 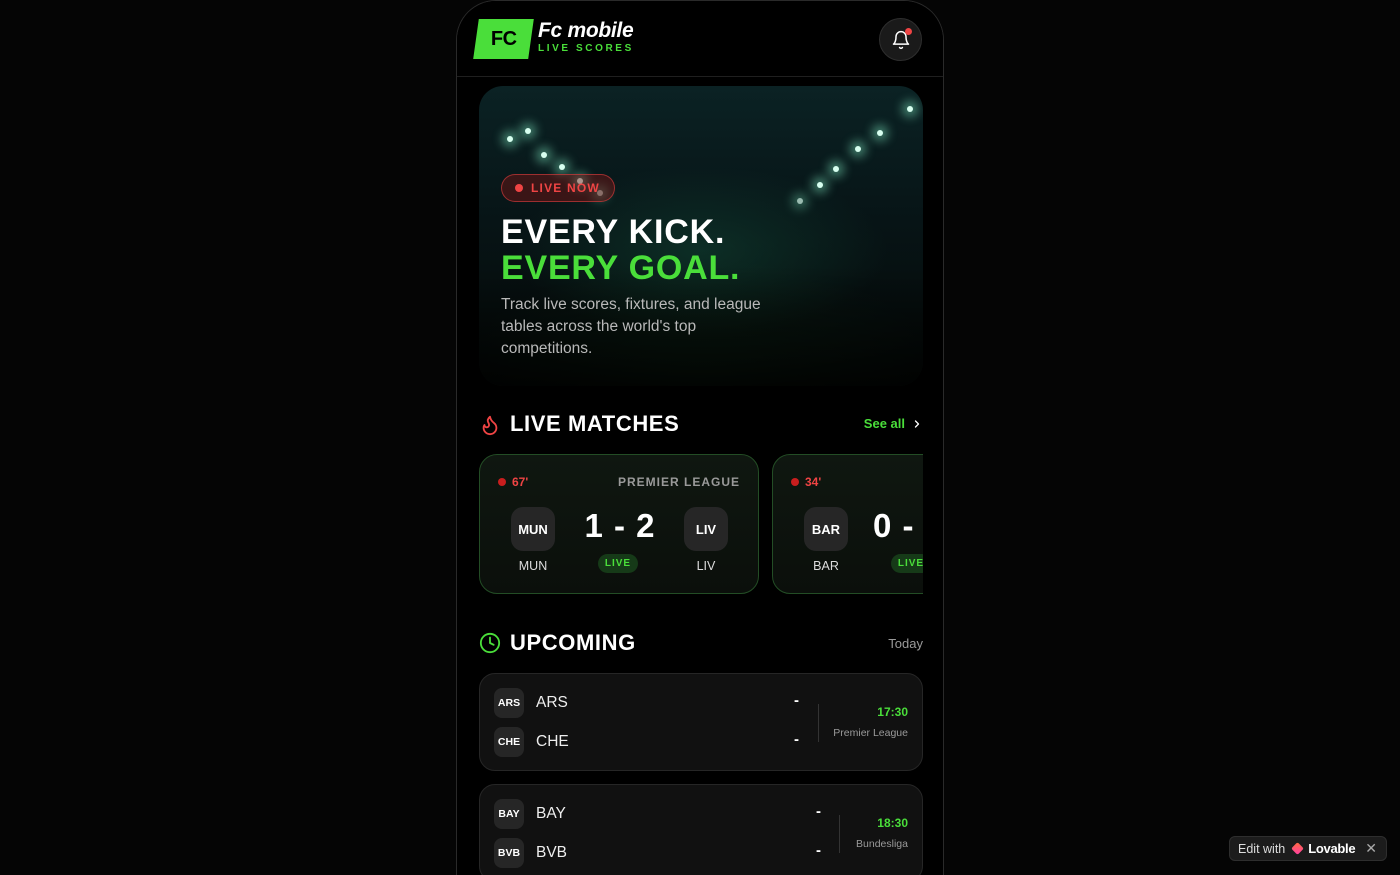 What do you see at coordinates (701, 829) in the screenshot?
I see `fixture-card: BAY BAY BVB BVB - - 18:30 Bundesliga` at bounding box center [701, 829].